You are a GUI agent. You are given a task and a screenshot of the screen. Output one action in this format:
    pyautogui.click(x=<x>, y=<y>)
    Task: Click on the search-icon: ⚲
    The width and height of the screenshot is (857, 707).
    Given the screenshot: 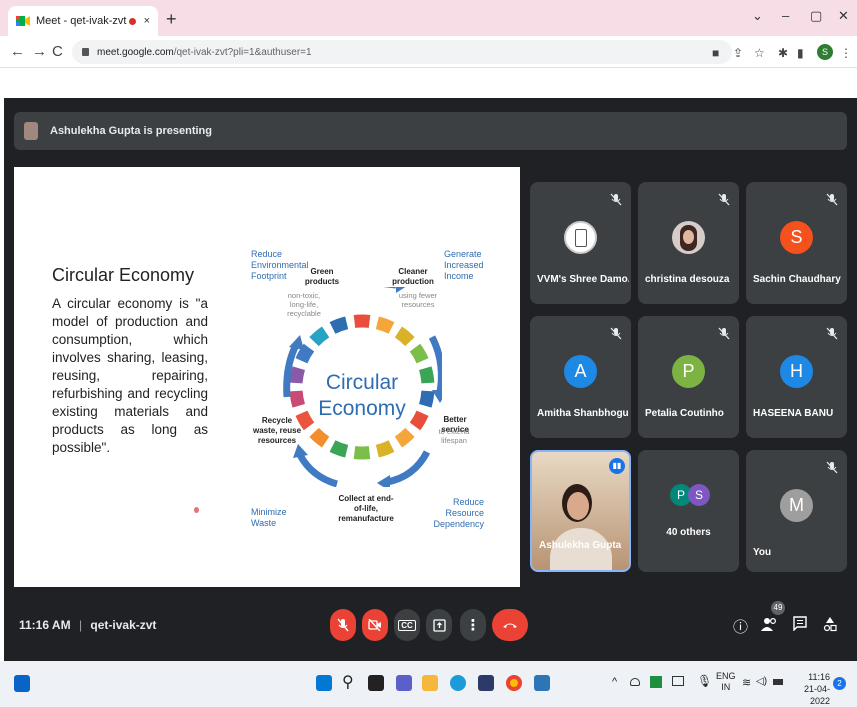 What is the action you would take?
    pyautogui.click(x=350, y=683)
    